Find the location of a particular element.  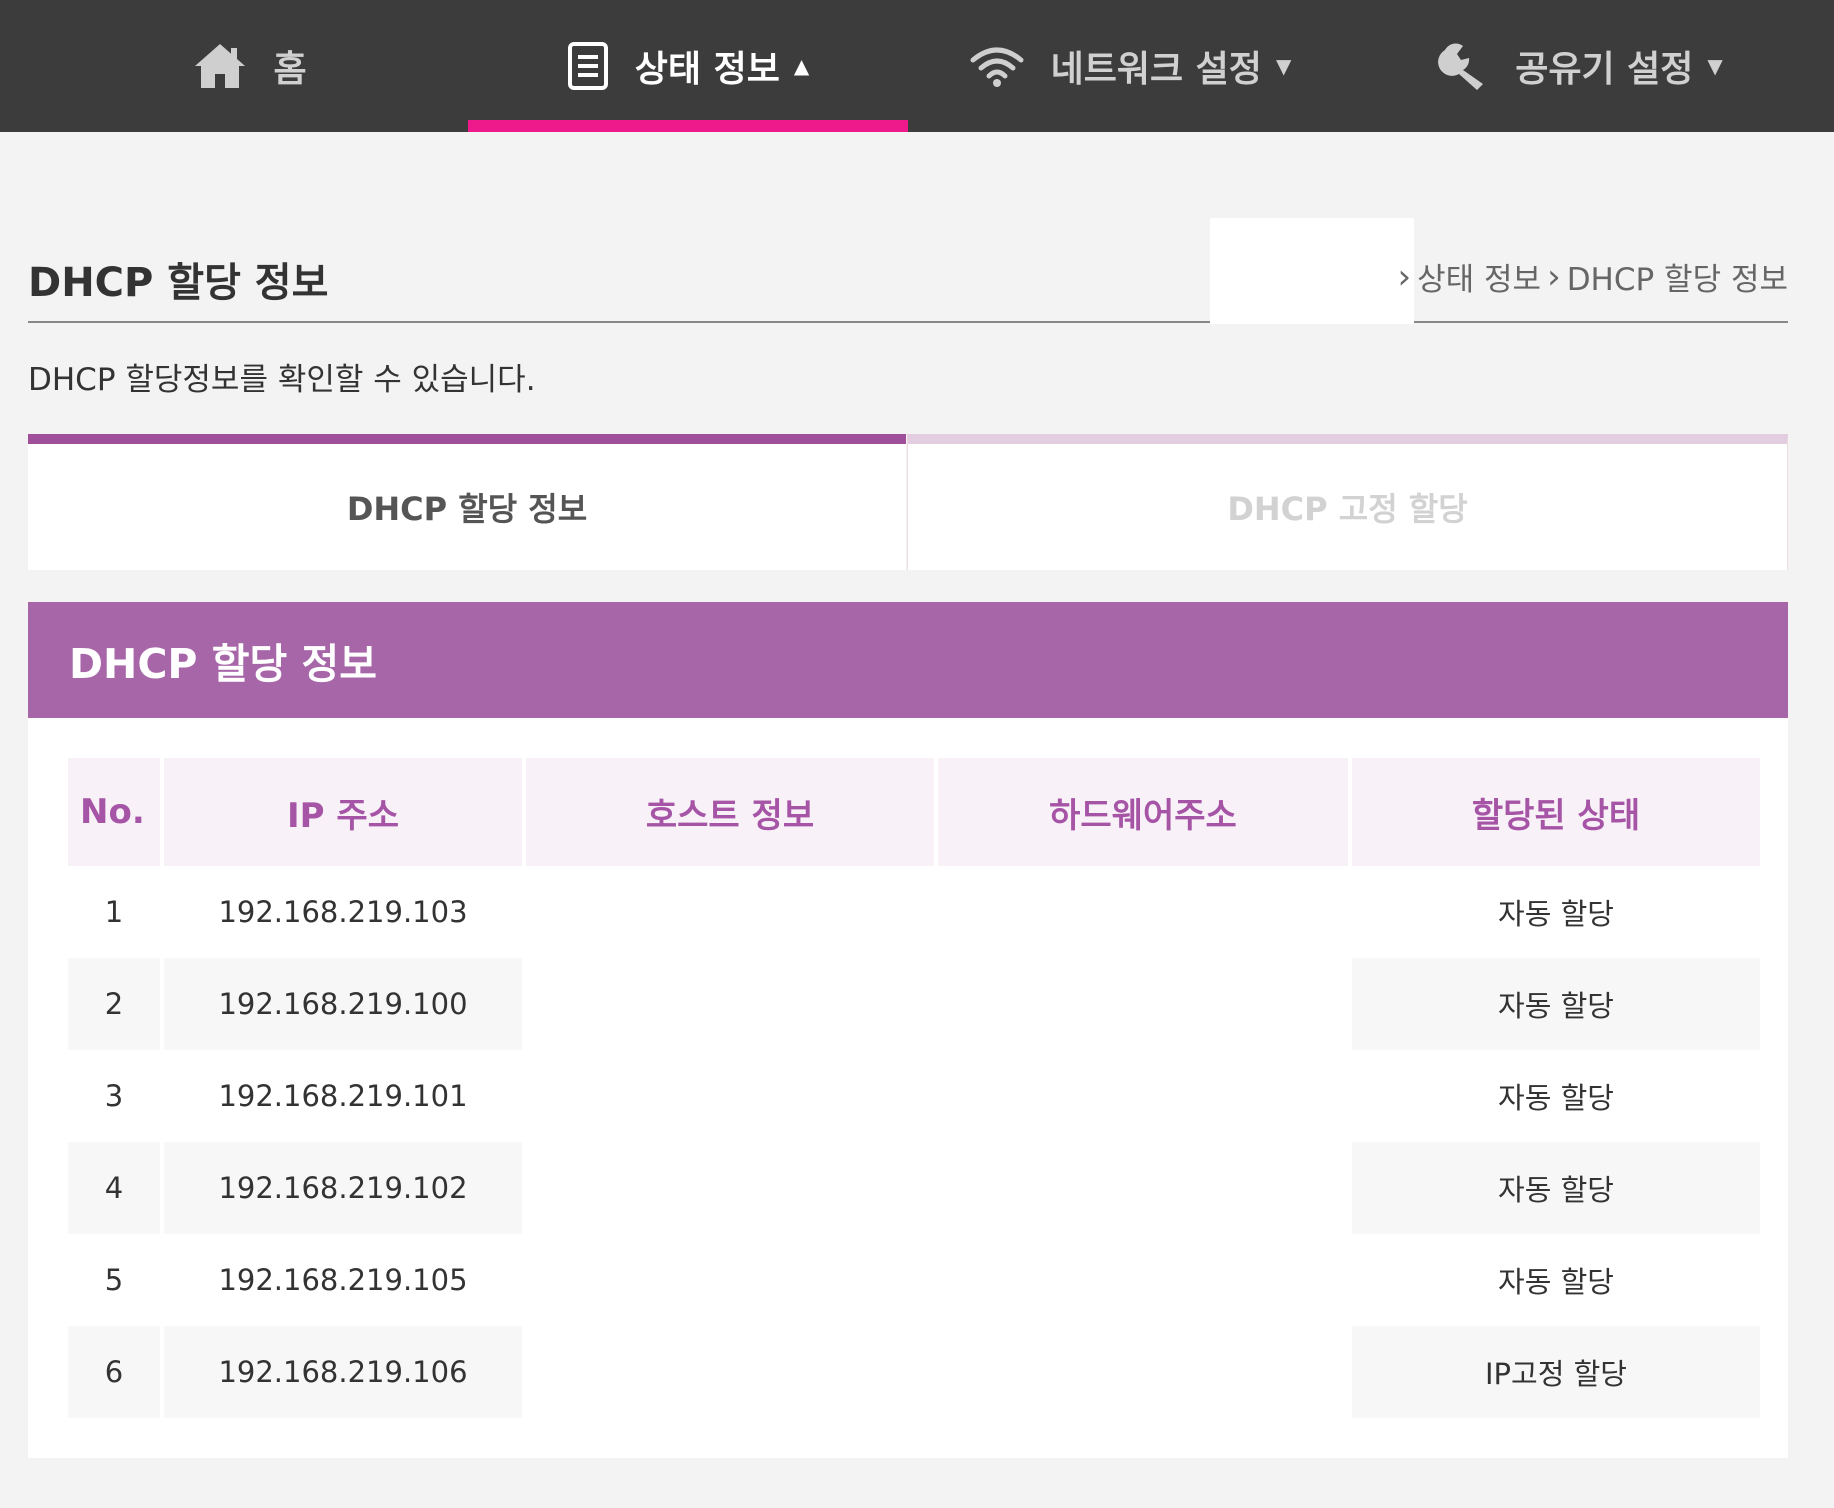

nav-item-status: 상태 정보 ▲ is located at coordinates (688, 66).